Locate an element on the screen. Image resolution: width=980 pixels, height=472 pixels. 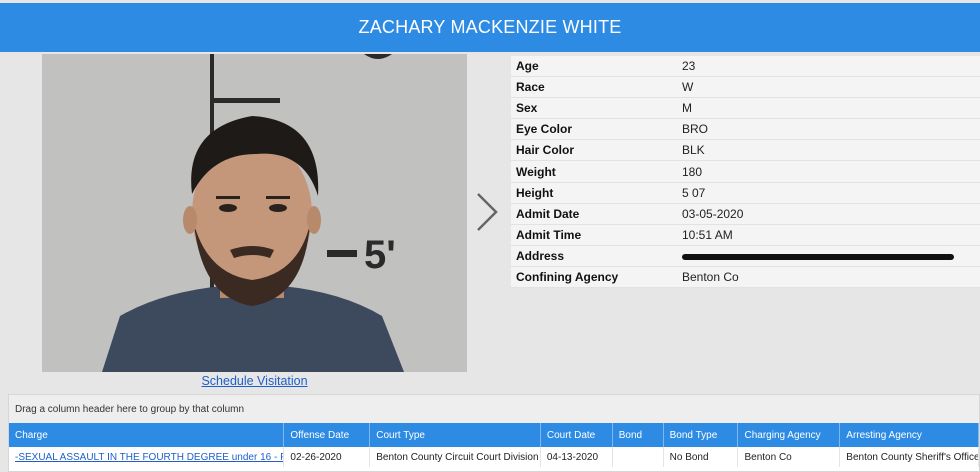
detail-label: Eye Color is located at coordinates (544, 129).